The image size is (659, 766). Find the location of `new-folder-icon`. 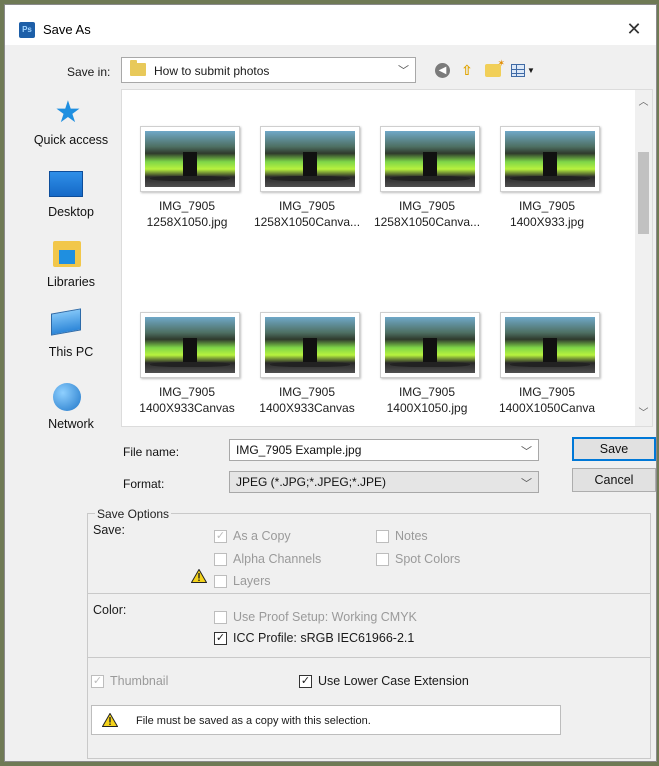

new-folder-icon is located at coordinates (495, 67).